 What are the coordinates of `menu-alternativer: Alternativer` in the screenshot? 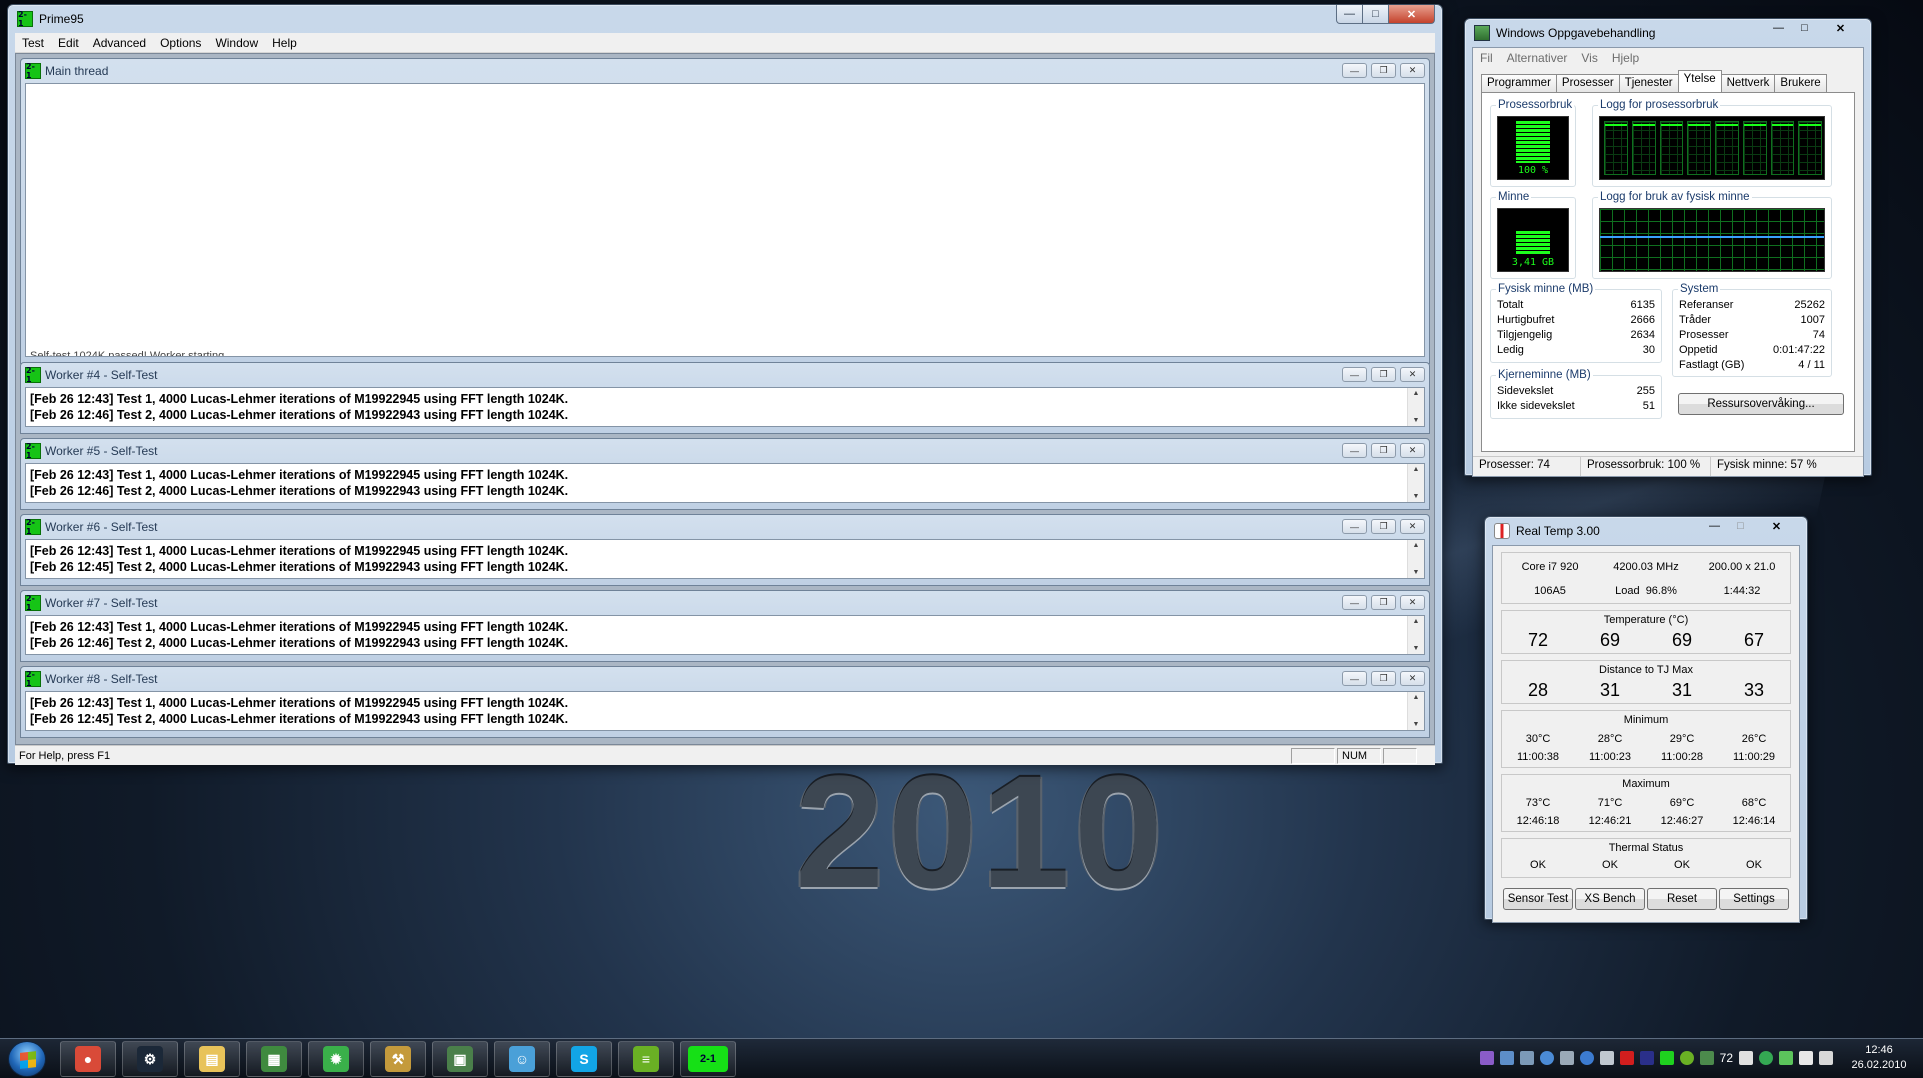 It's located at (1537, 58).